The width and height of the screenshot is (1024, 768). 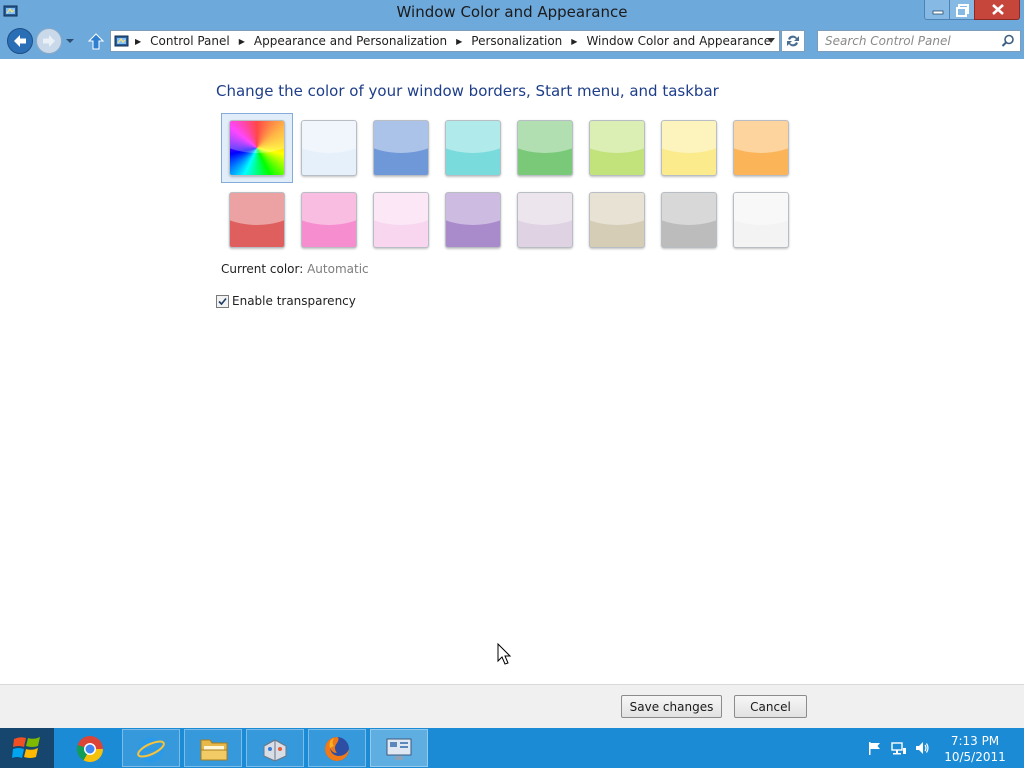 What do you see at coordinates (504, 654) in the screenshot?
I see `mouse-cursor-icon` at bounding box center [504, 654].